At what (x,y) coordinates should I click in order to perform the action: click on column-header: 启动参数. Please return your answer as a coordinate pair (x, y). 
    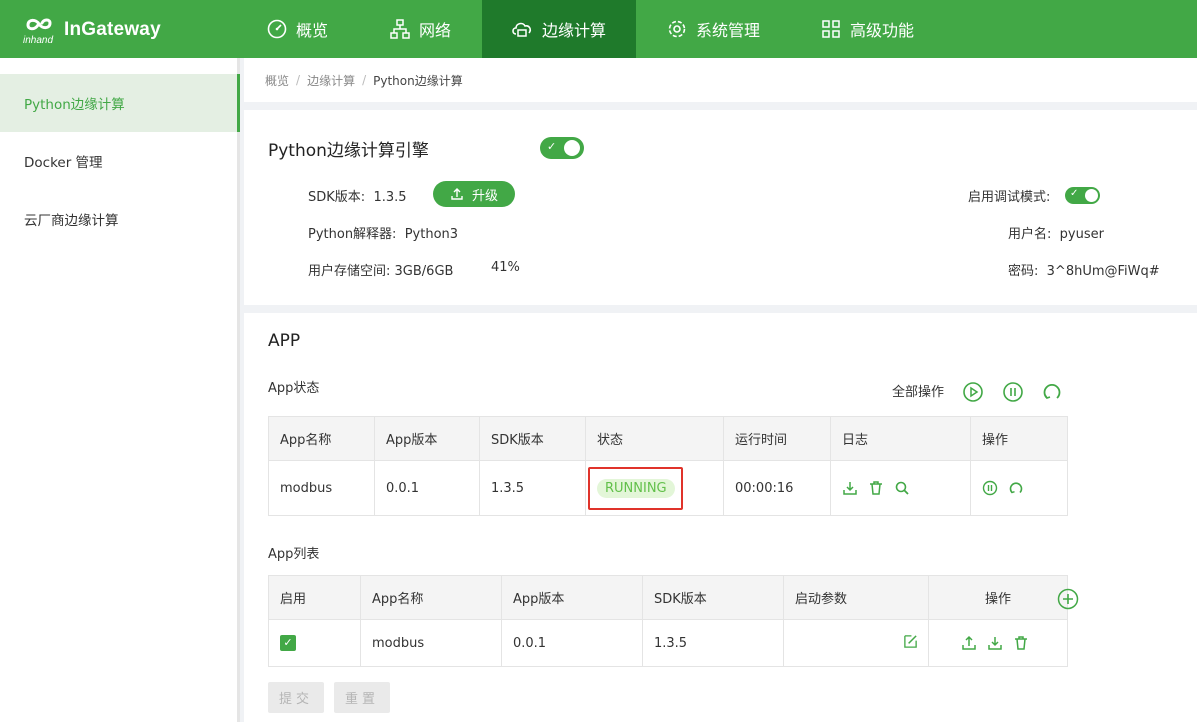
    Looking at the image, I should click on (856, 597).